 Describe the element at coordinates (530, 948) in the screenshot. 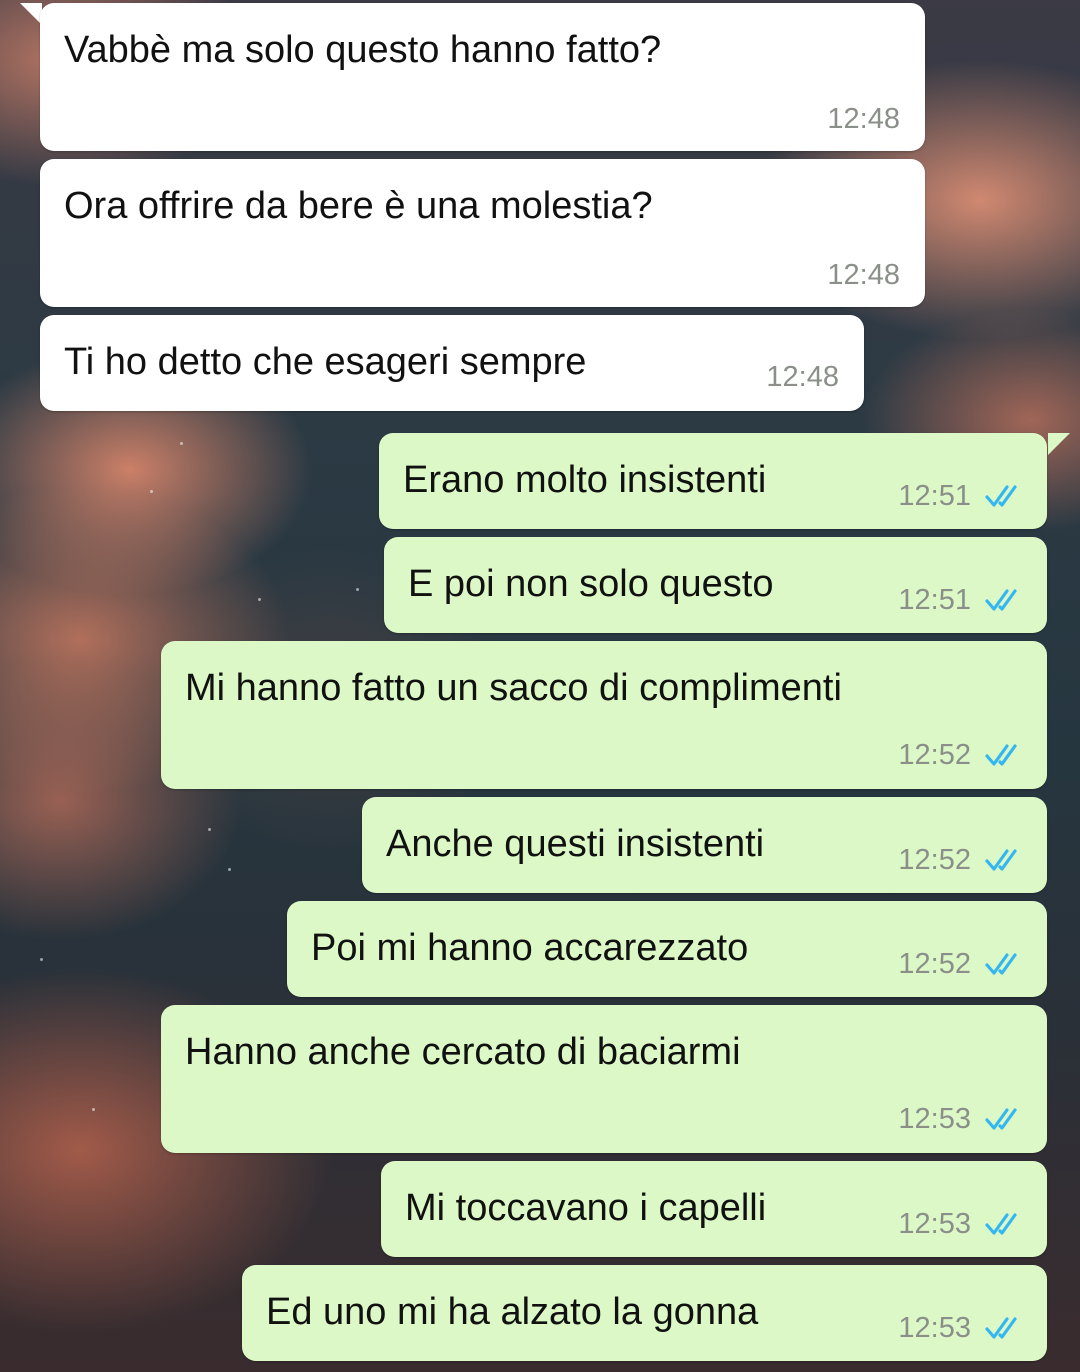

I see `message-text: Poi mi hanno accarezzato` at that location.